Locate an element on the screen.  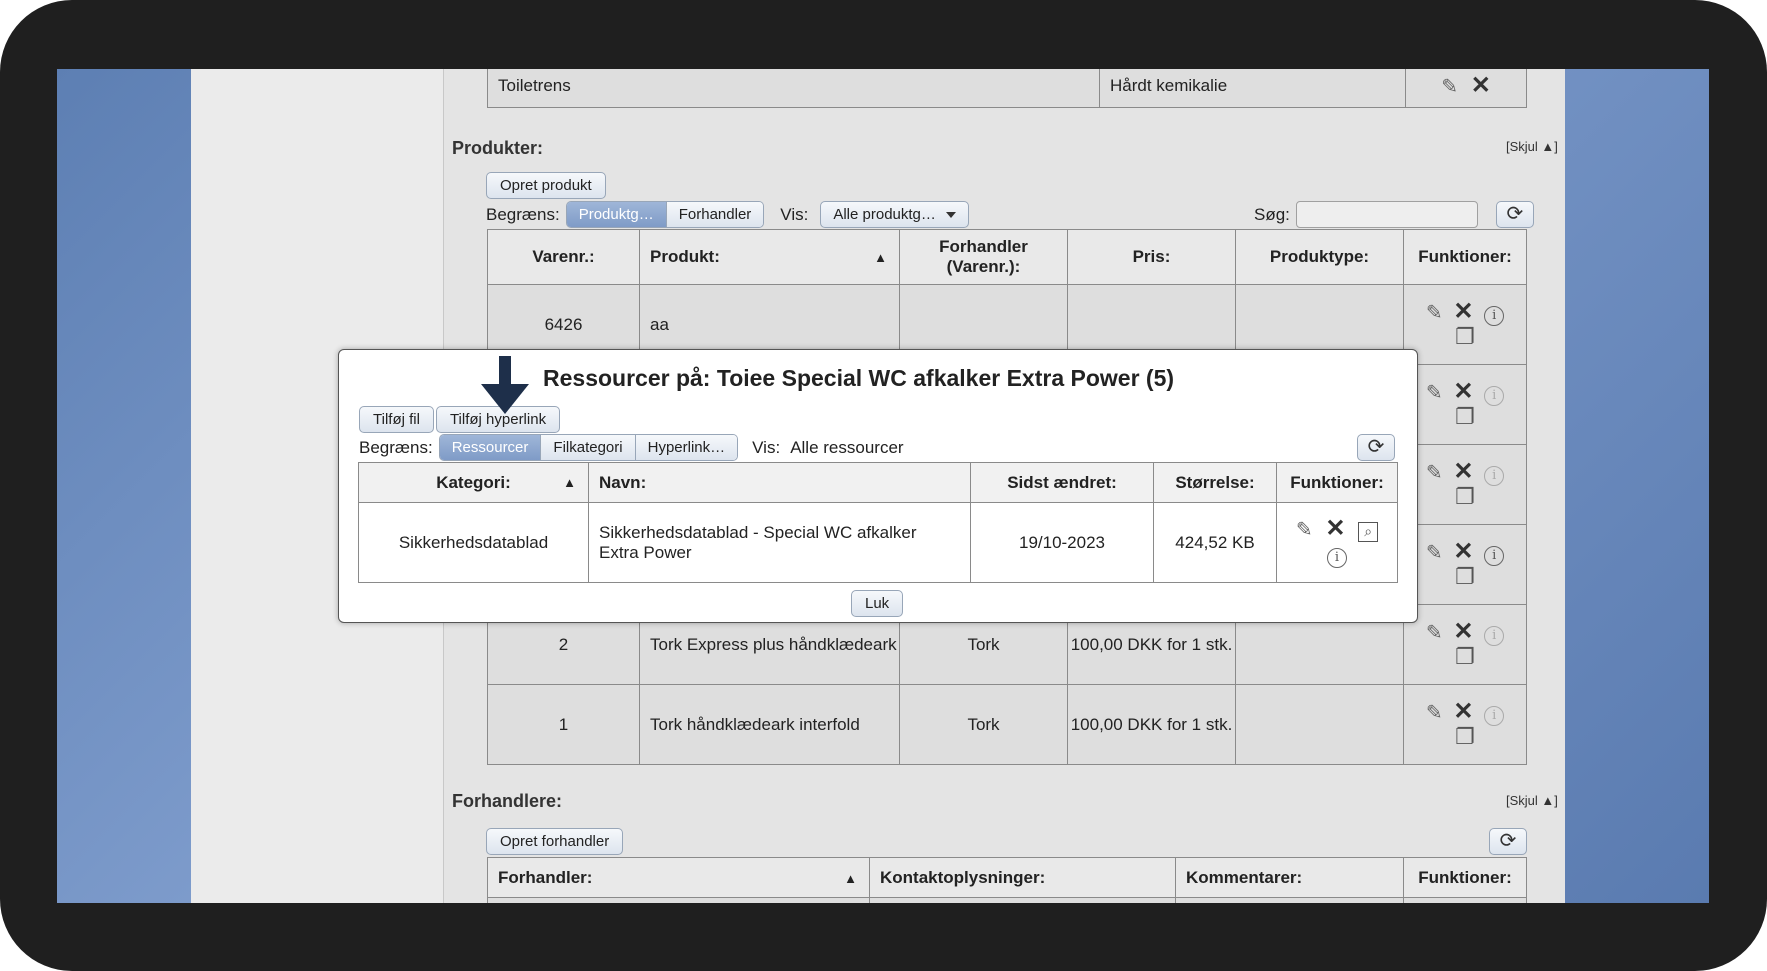
forhandlere-title: Forhandlere: is located at coordinates (507, 801).